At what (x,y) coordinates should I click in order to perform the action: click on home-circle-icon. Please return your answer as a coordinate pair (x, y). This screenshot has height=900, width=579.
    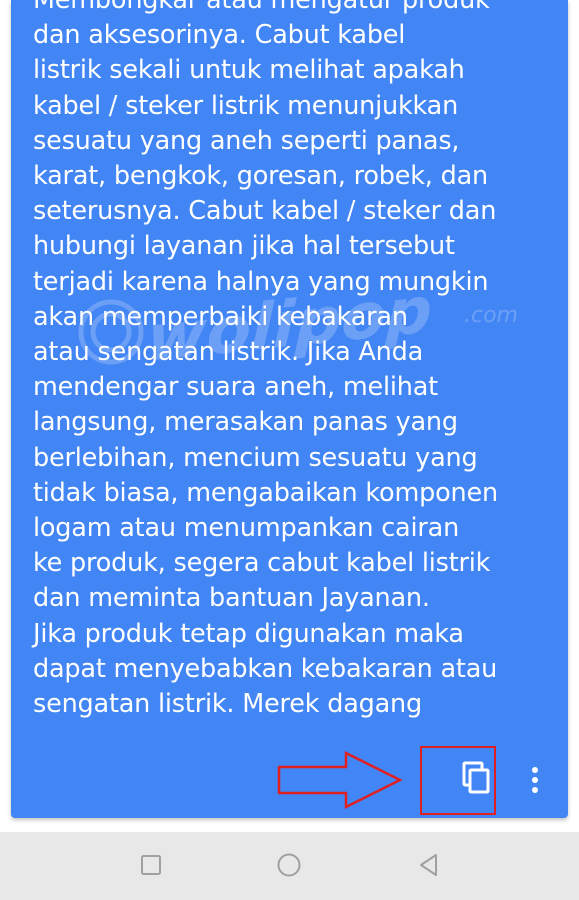
    Looking at the image, I should click on (289, 865).